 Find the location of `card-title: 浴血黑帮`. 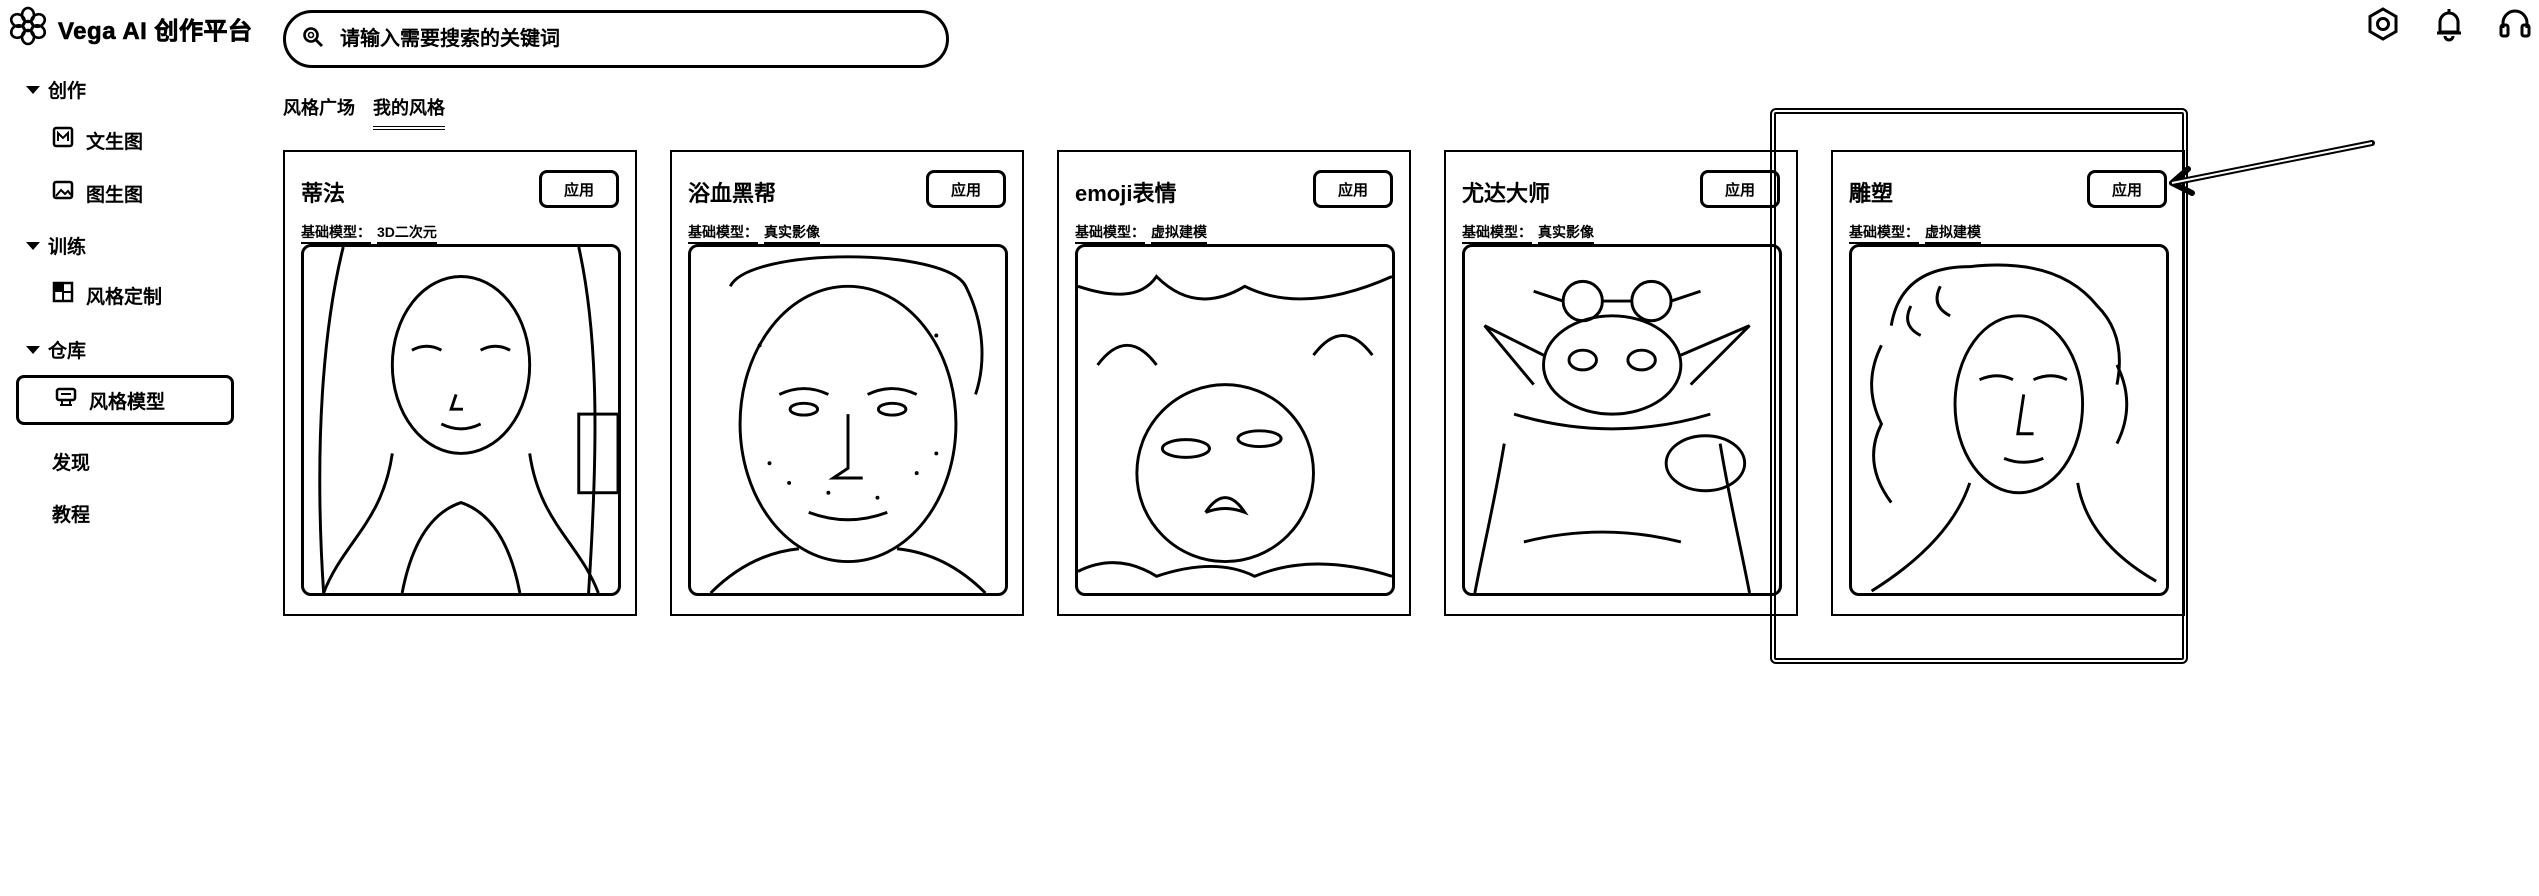

card-title: 浴血黑帮 is located at coordinates (732, 193).